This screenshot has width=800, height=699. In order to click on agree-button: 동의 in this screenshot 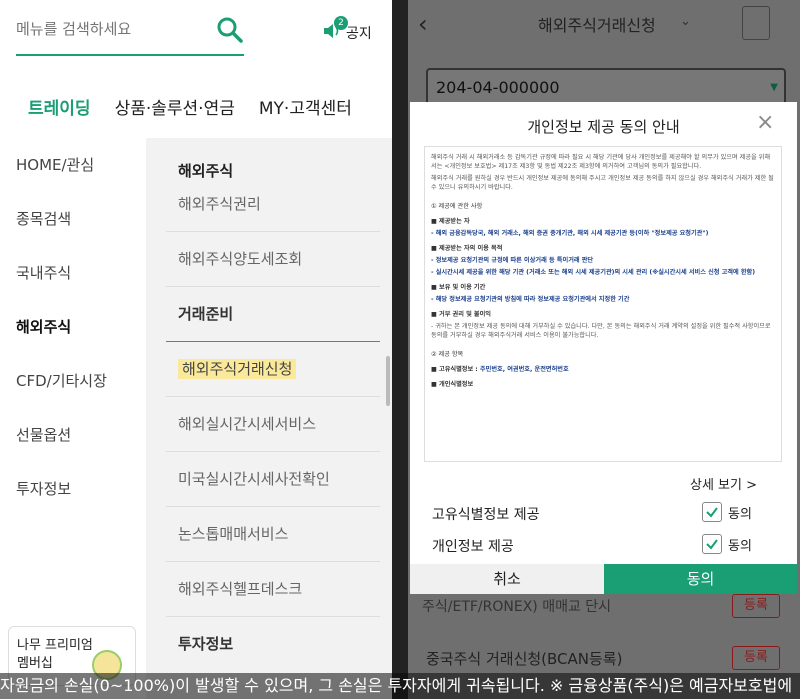, I will do `click(700, 579)`.